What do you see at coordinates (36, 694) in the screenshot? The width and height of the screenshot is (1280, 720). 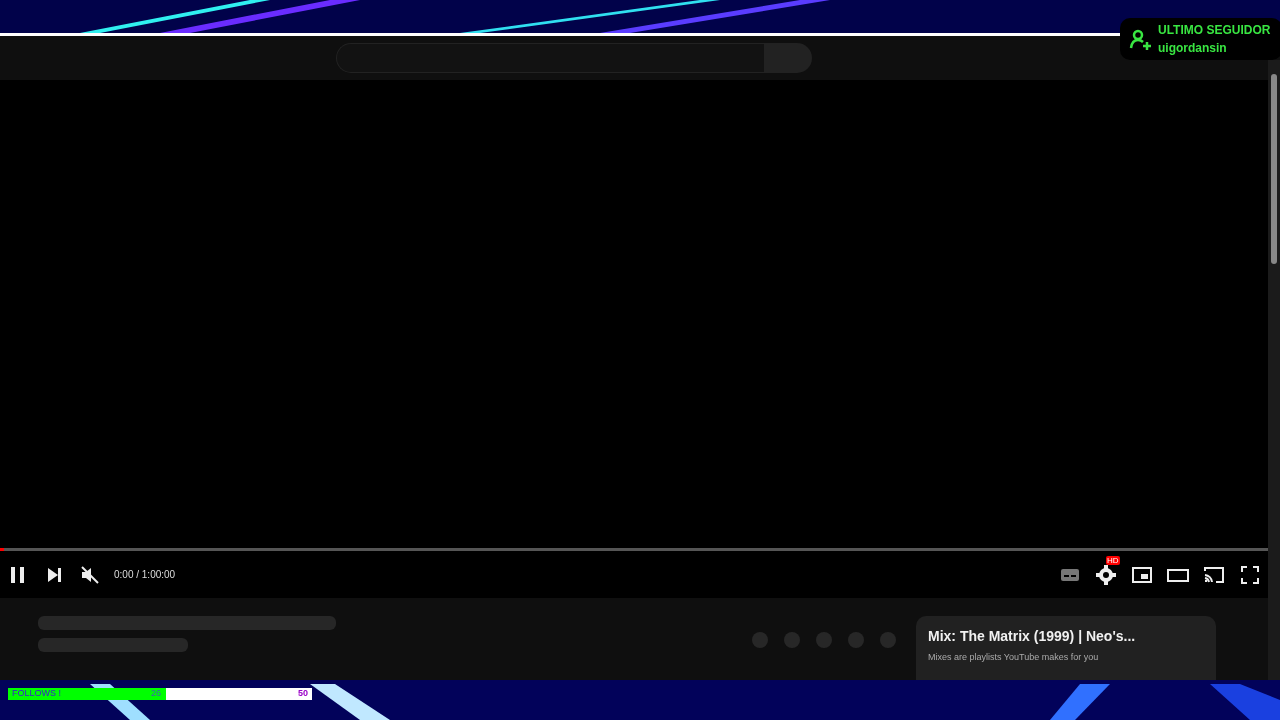 I see `follows-label: FOLLOWS !` at bounding box center [36, 694].